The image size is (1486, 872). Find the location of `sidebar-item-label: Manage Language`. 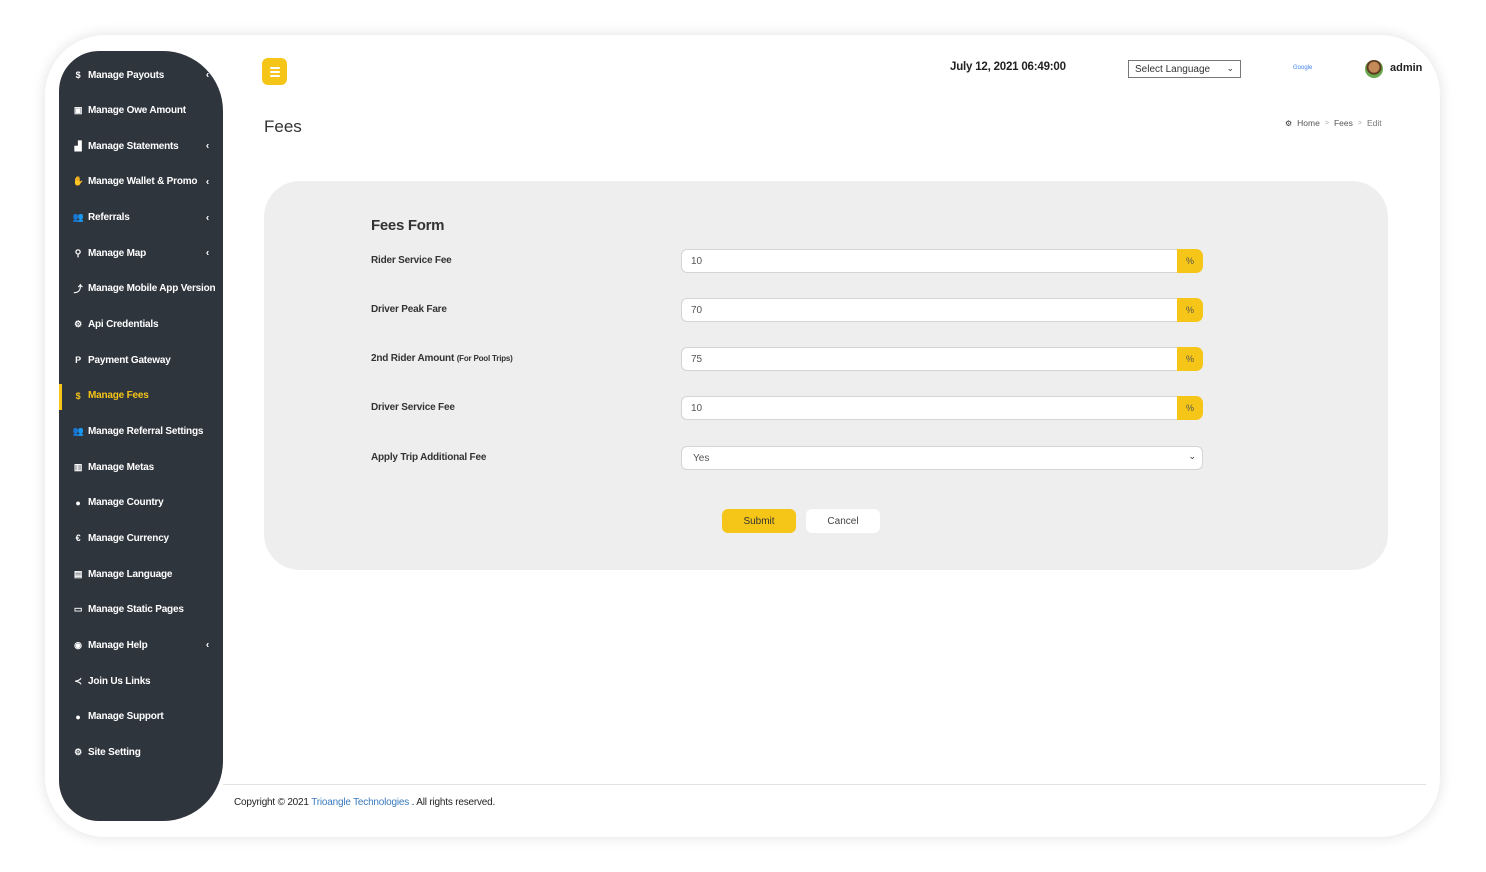

sidebar-item-label: Manage Language is located at coordinates (130, 574).